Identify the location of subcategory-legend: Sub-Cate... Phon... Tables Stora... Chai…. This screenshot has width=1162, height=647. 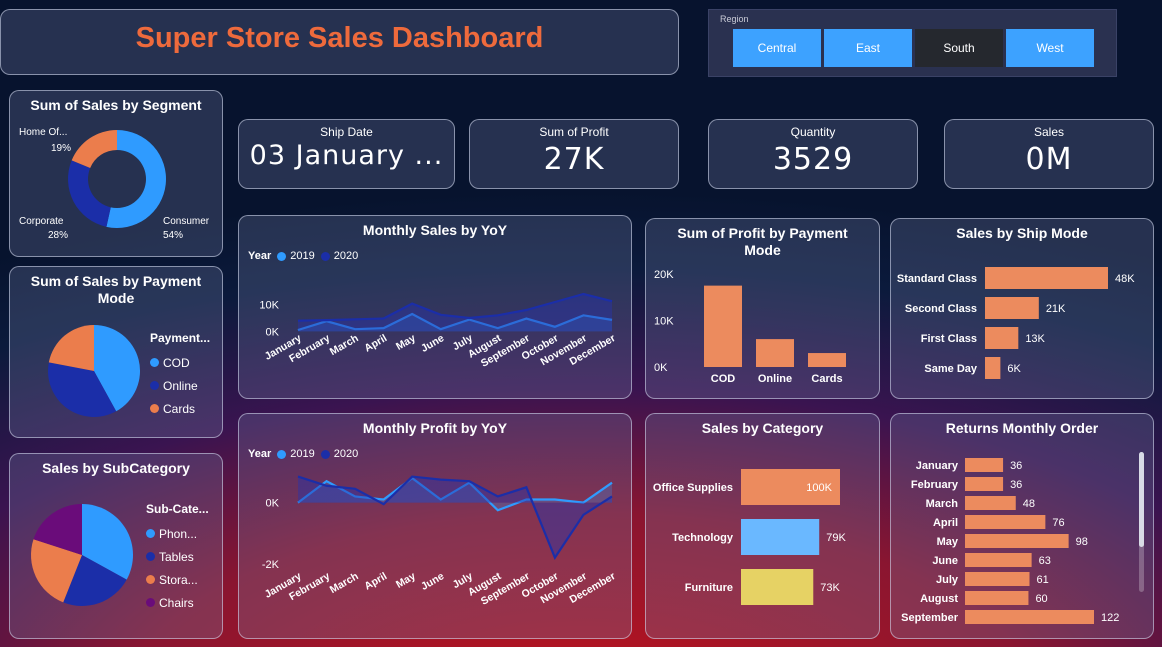
(177, 558).